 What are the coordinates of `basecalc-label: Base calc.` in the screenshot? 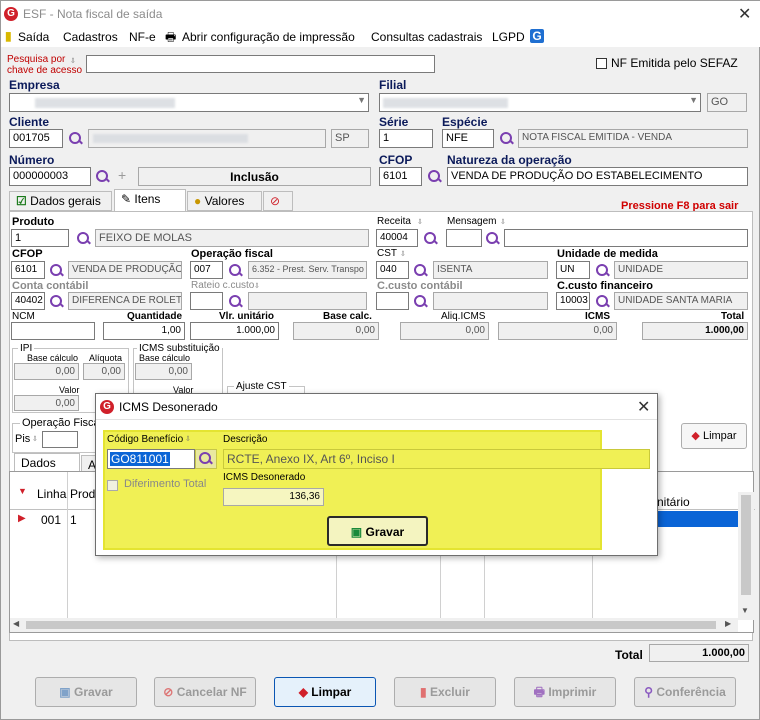 It's located at (347, 316).